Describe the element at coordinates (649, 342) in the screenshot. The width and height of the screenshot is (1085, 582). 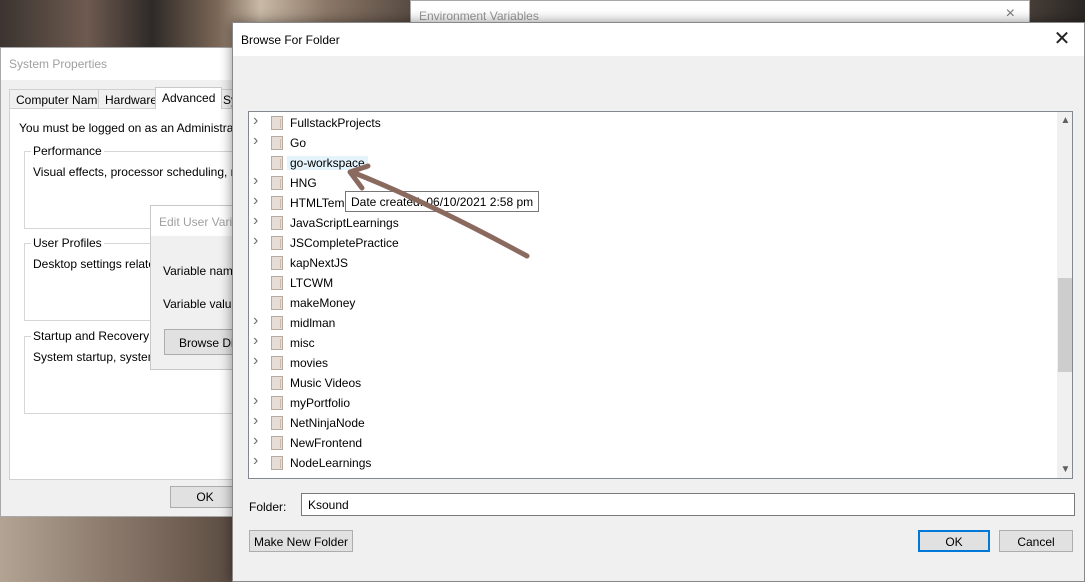
I see `tree-item: › misc` at that location.